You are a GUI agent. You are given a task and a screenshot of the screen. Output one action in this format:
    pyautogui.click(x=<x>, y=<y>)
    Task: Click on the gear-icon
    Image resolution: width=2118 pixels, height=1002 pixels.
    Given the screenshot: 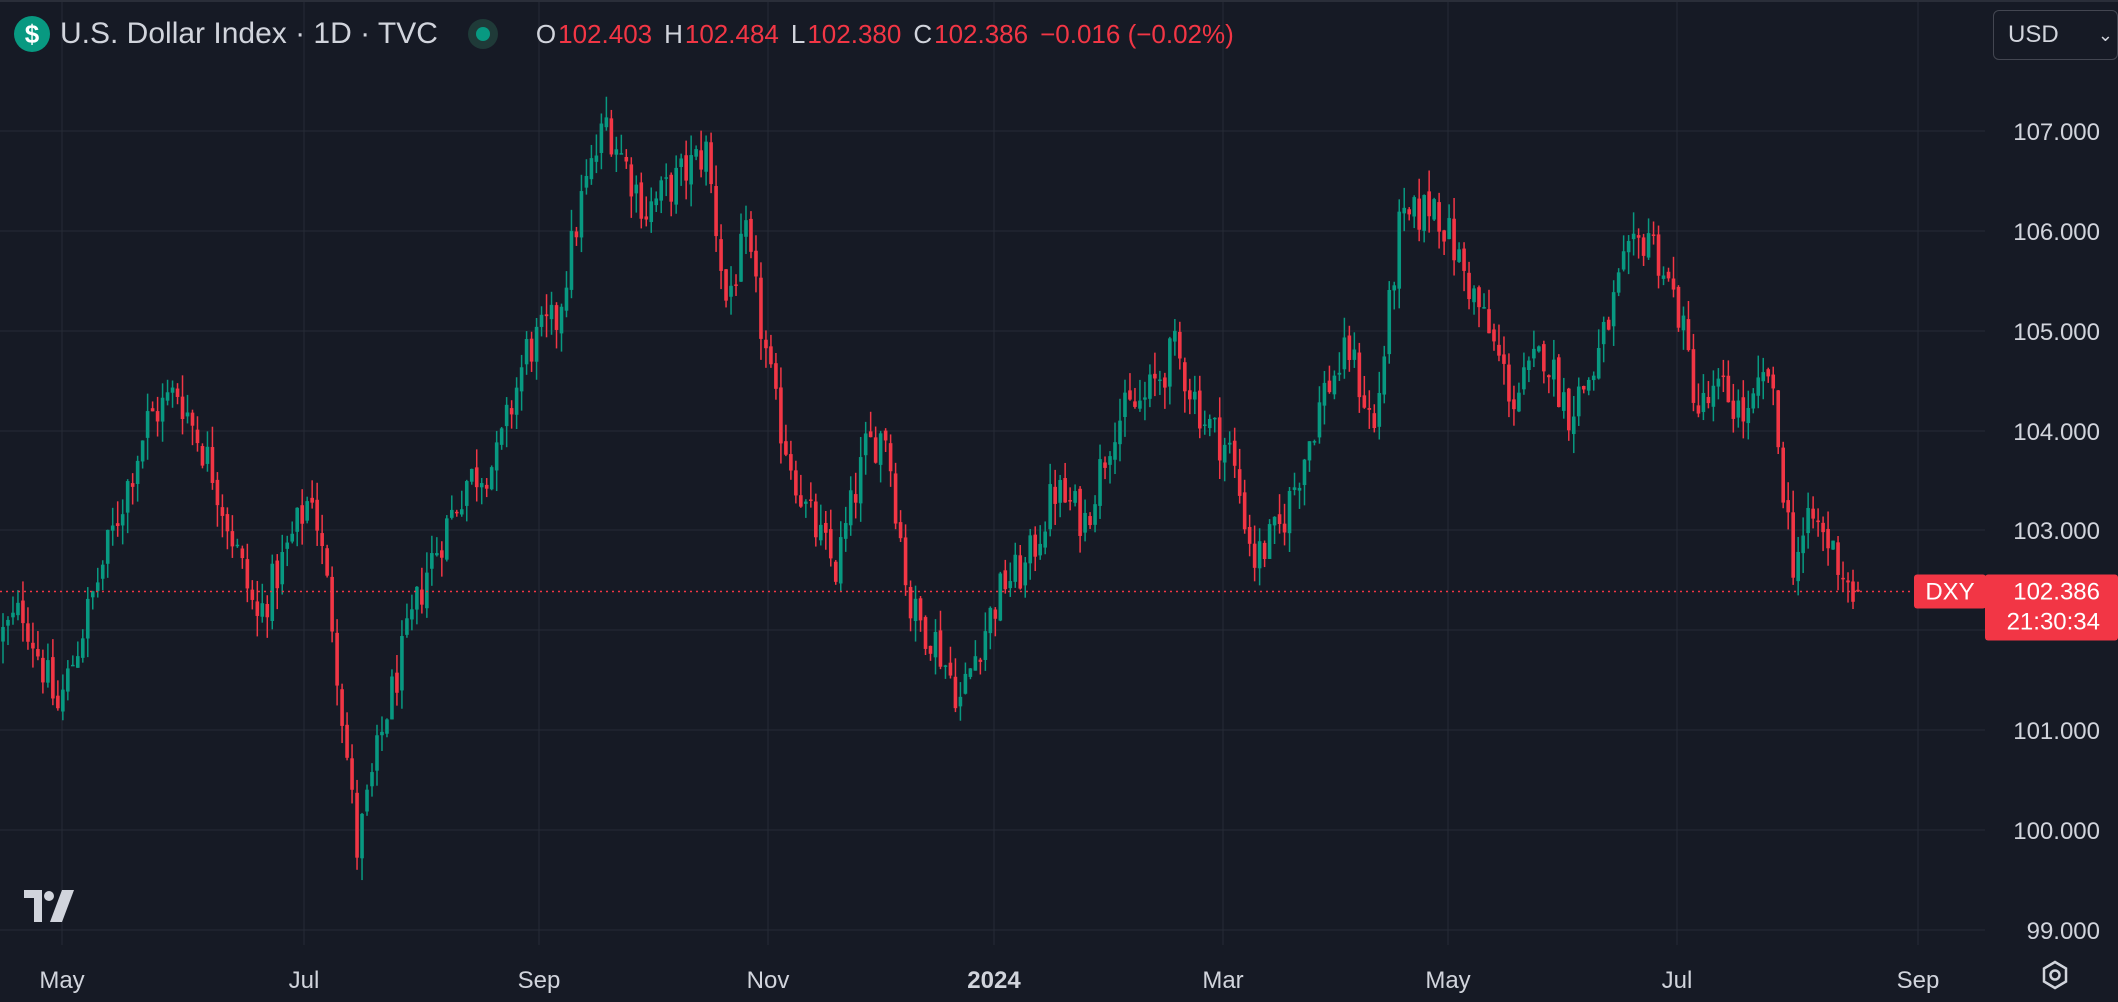 What is the action you would take?
    pyautogui.click(x=2055, y=977)
    